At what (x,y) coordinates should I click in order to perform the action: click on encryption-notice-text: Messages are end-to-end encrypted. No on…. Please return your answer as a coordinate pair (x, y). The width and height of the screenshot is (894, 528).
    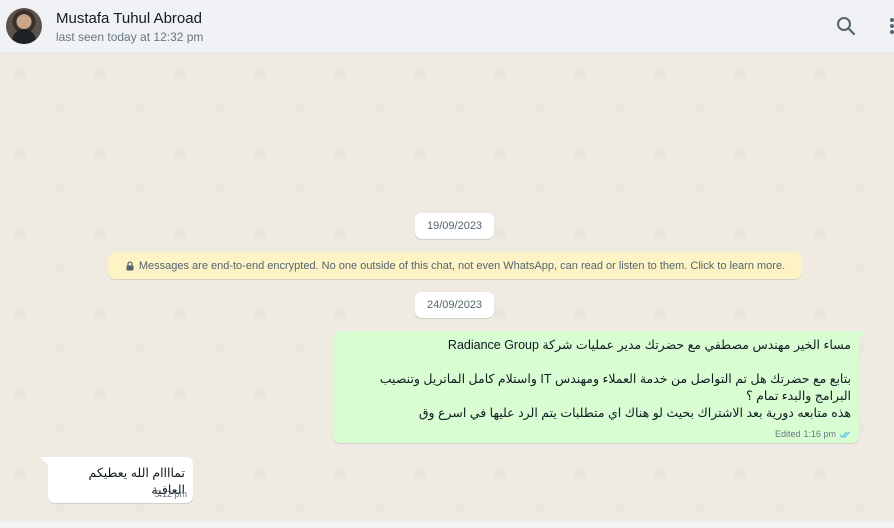
    Looking at the image, I should click on (462, 265).